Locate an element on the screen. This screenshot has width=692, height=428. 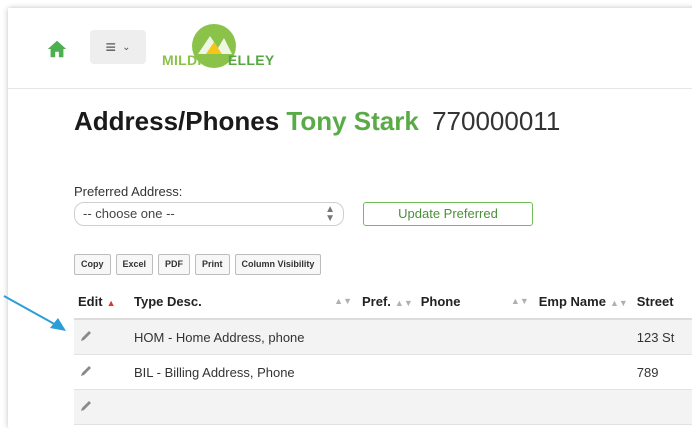
hamburger-icon: ≡ is located at coordinates (111, 47).